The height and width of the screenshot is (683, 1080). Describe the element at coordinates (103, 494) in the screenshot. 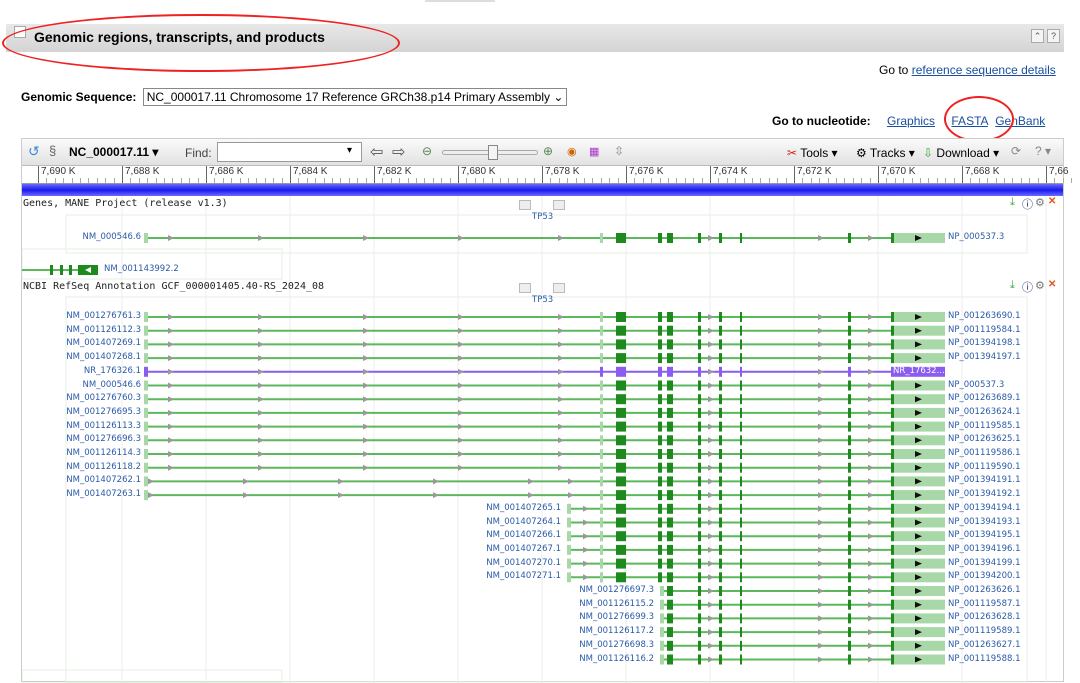

I see `transcript-label: NM_001407263.1` at that location.